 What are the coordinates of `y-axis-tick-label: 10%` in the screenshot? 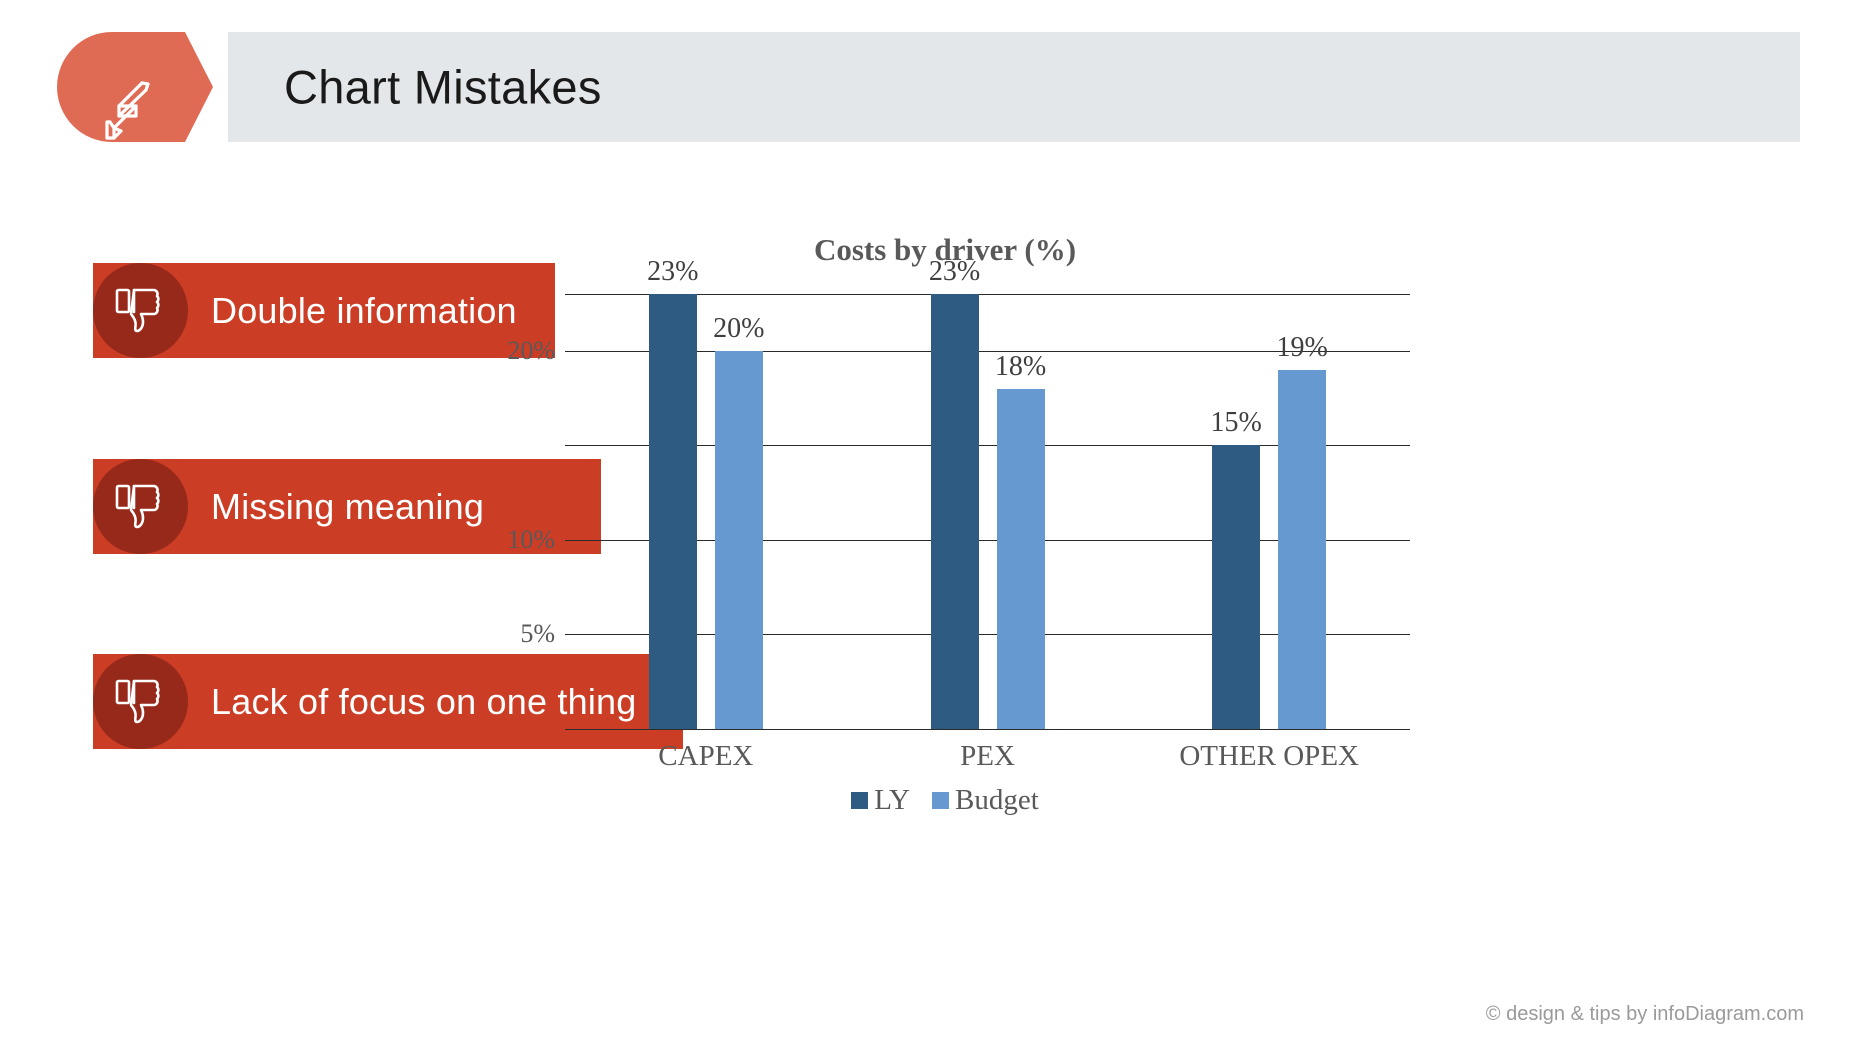 It's located at (531, 539).